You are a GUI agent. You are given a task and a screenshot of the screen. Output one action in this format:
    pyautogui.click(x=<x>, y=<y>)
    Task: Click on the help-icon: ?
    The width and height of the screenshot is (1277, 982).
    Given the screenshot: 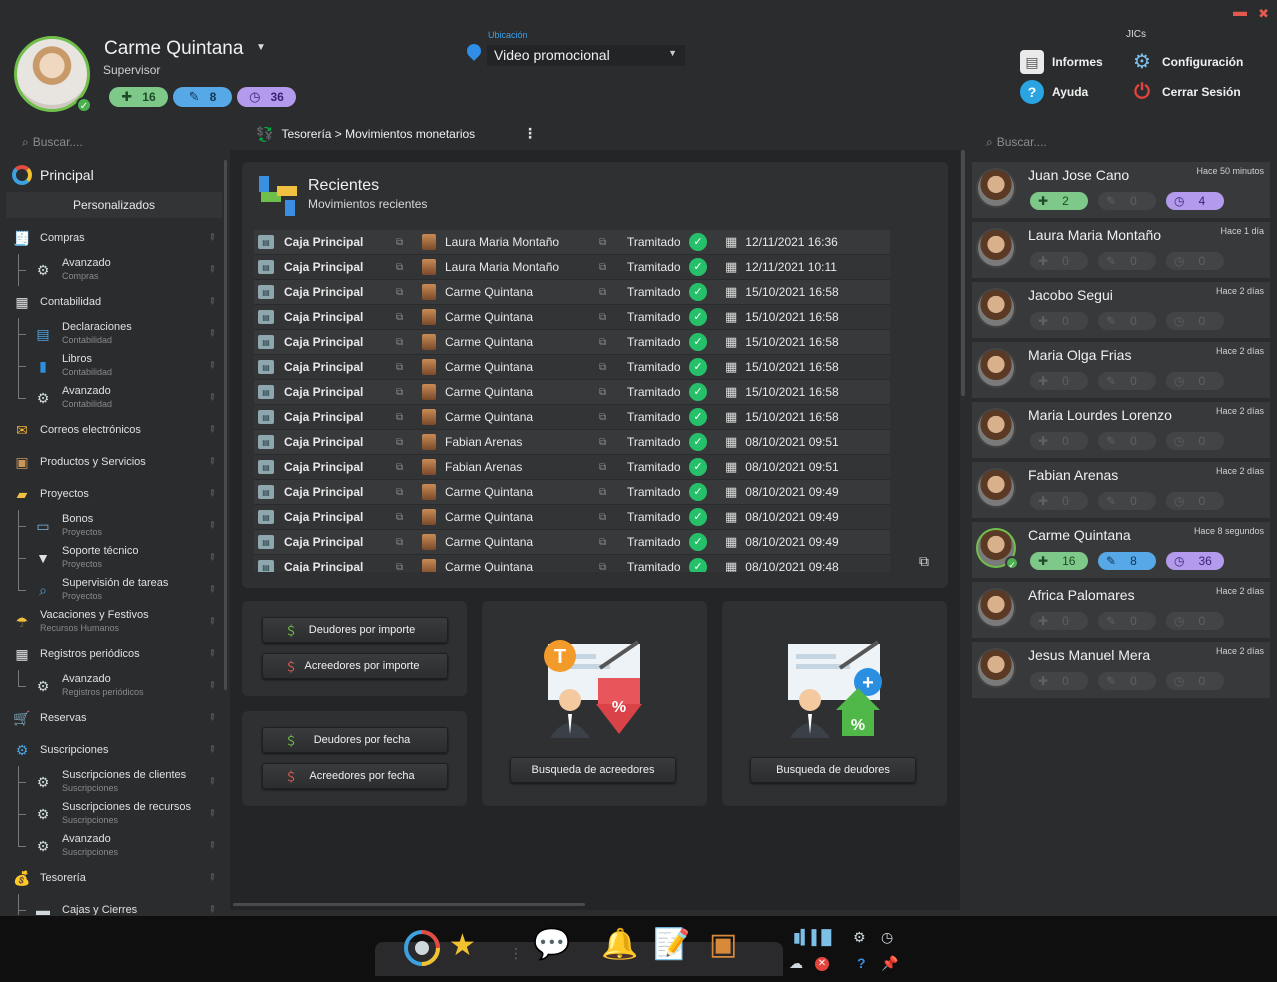 What is the action you would take?
    pyautogui.click(x=861, y=963)
    